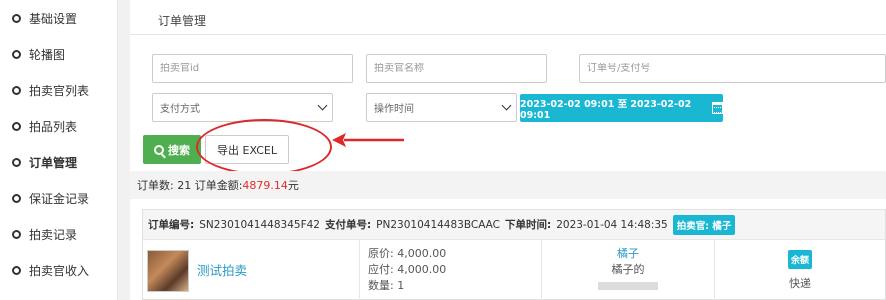  Describe the element at coordinates (256, 68) in the screenshot. I see `auctioneer-id-input` at that location.